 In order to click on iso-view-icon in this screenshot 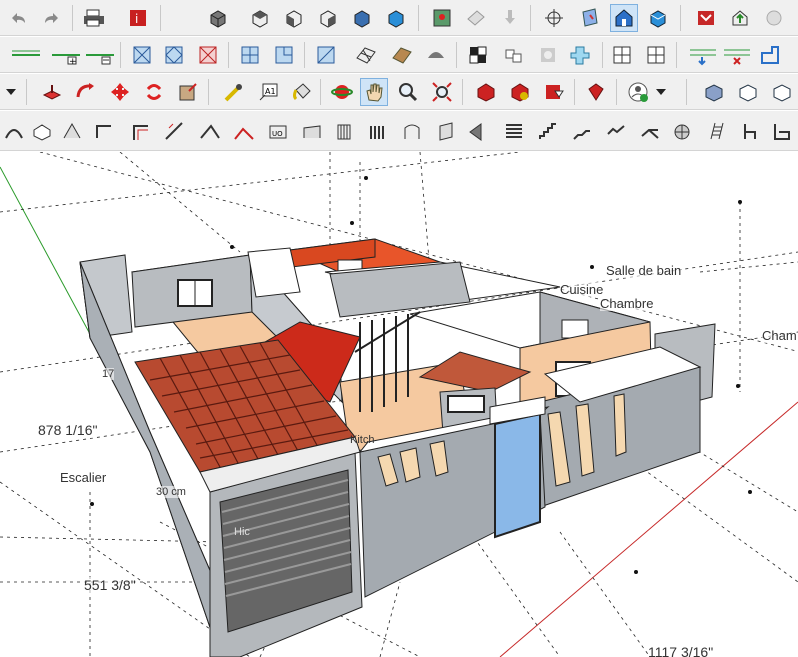, I will do `click(218, 18)`.